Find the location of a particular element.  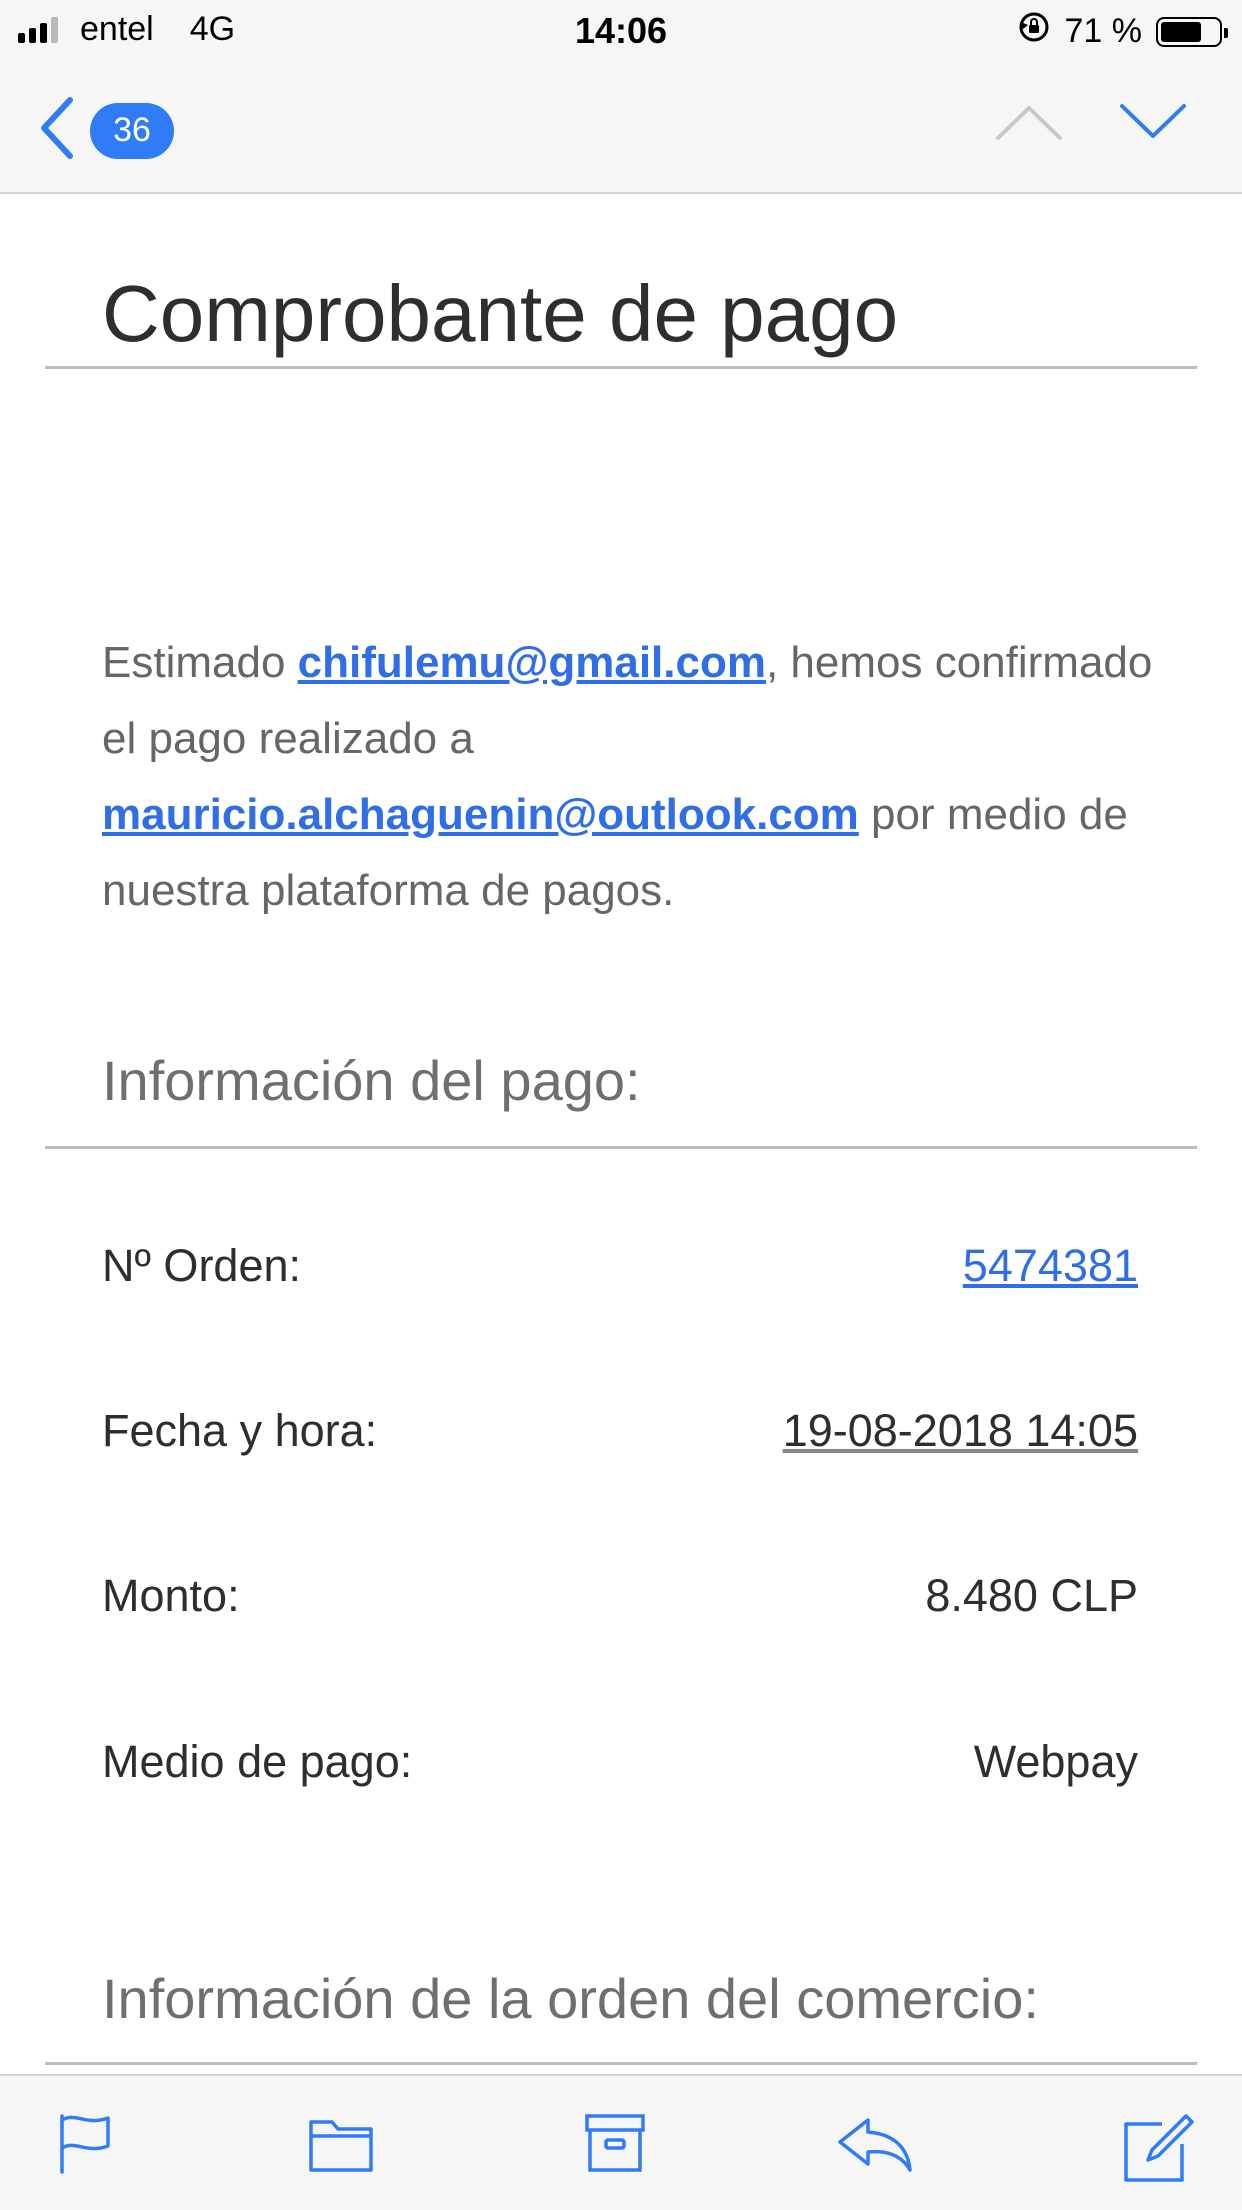

battery-icon is located at coordinates (1192, 31).